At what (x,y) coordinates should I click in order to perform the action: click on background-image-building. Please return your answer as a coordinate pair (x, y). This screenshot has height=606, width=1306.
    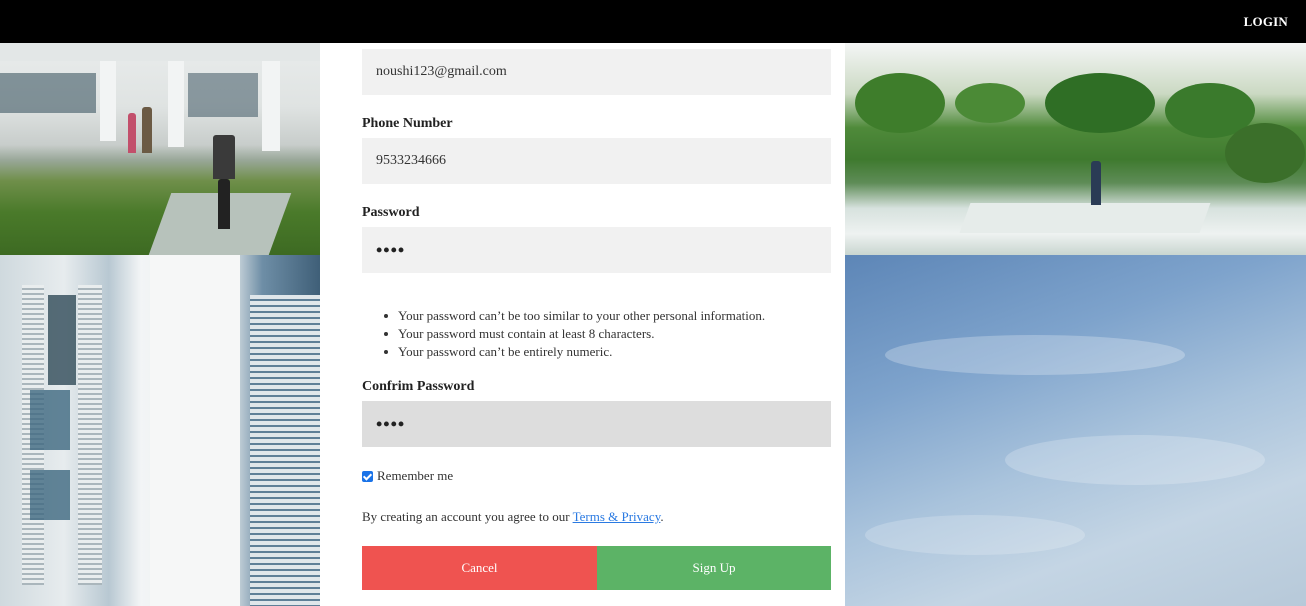
    Looking at the image, I should click on (160, 430).